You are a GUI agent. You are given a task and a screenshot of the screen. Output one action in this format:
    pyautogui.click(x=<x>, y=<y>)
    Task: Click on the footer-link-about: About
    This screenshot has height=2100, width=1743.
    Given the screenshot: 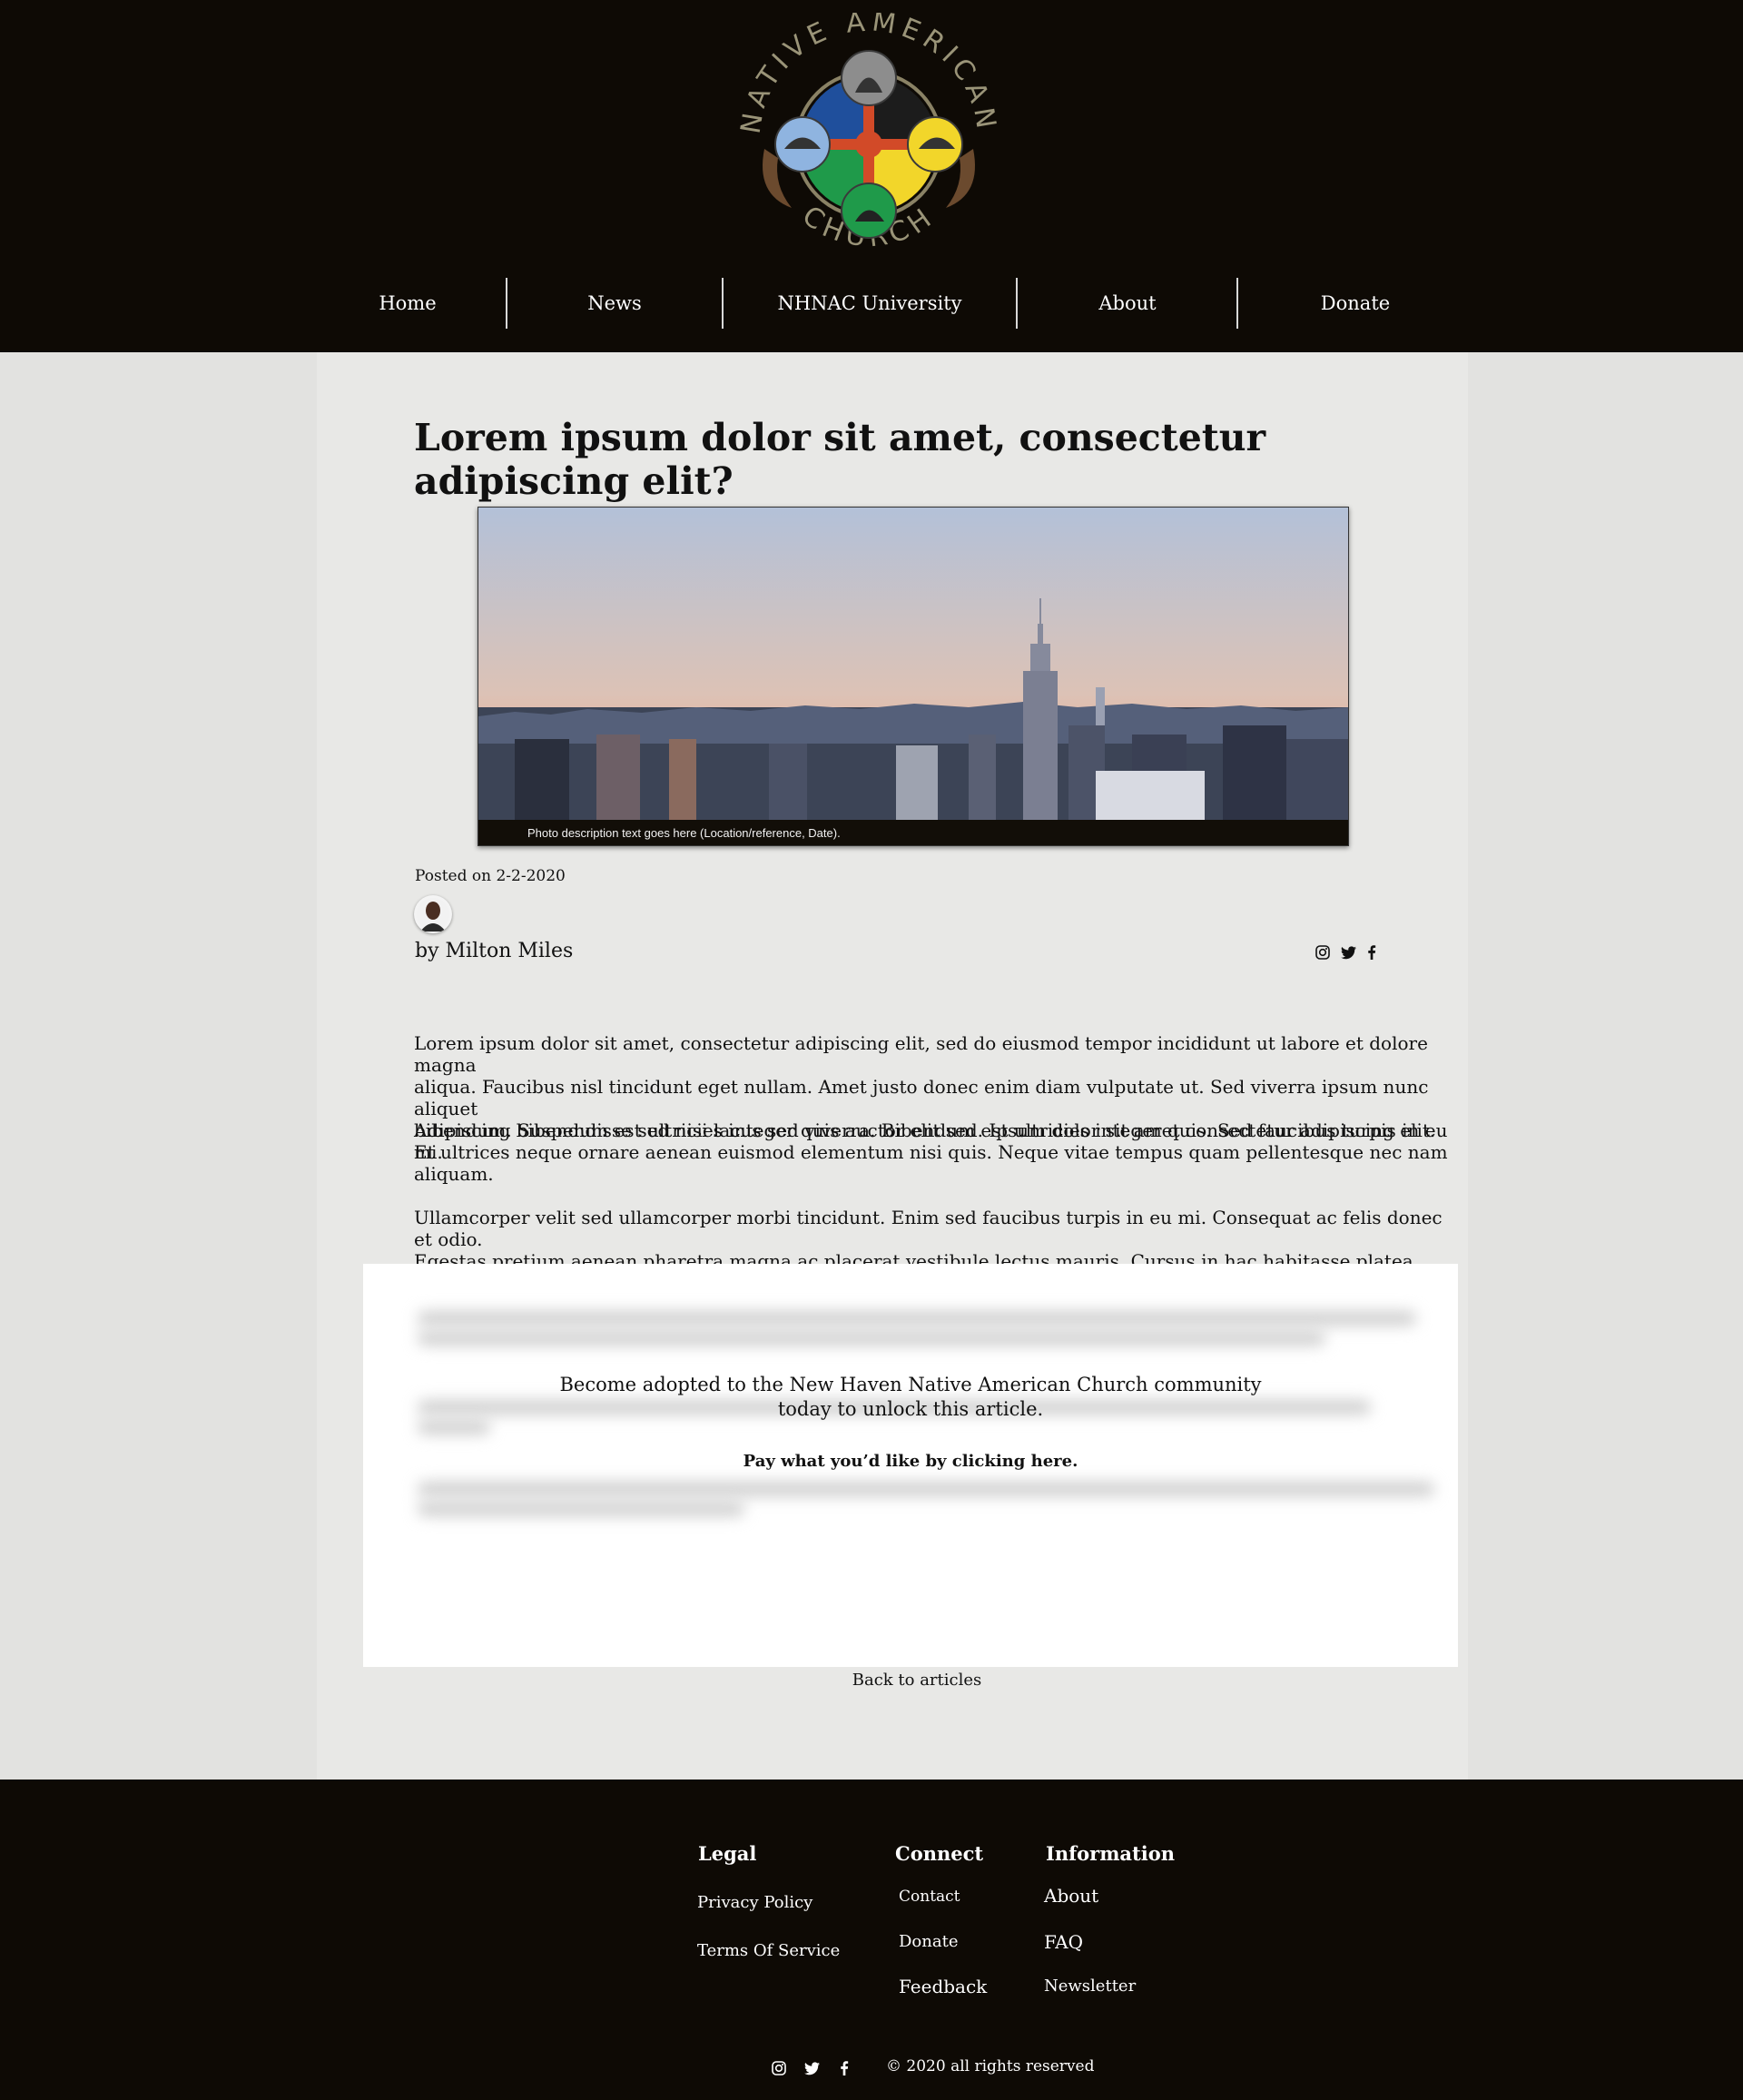 What is the action you would take?
    pyautogui.click(x=1071, y=1896)
    